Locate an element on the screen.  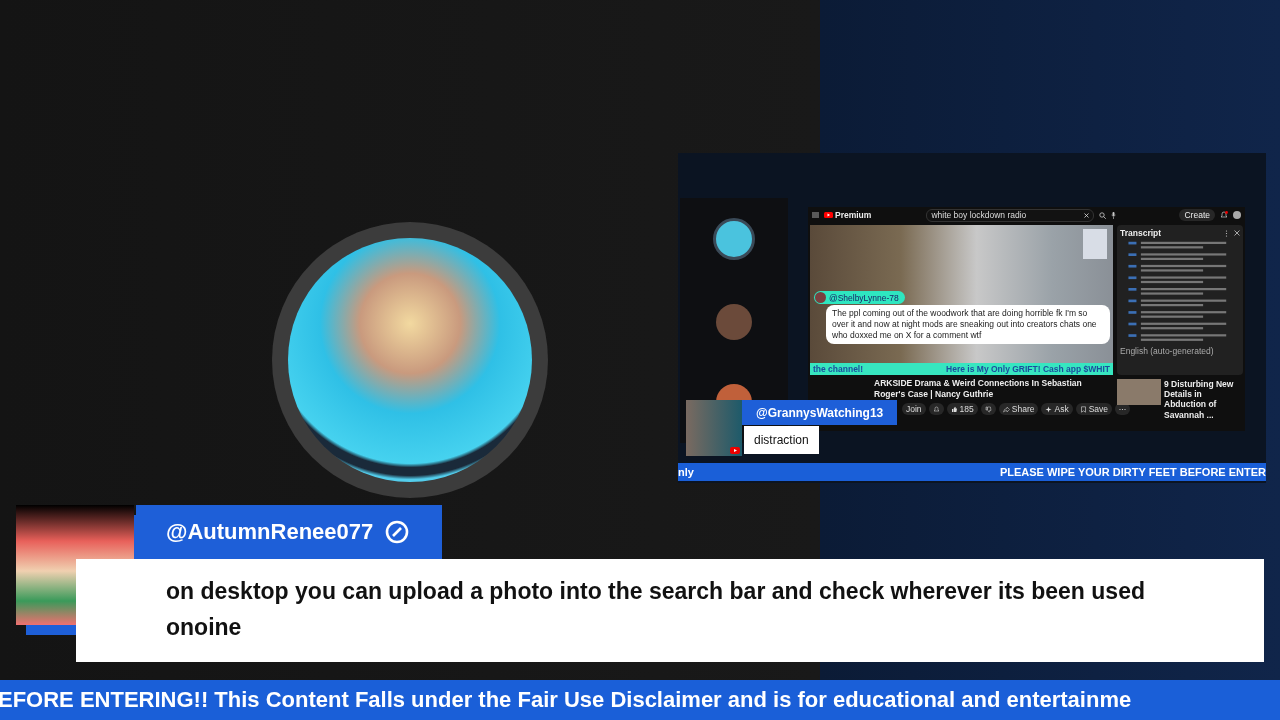
notify-button is located at coordinates (936, 409).